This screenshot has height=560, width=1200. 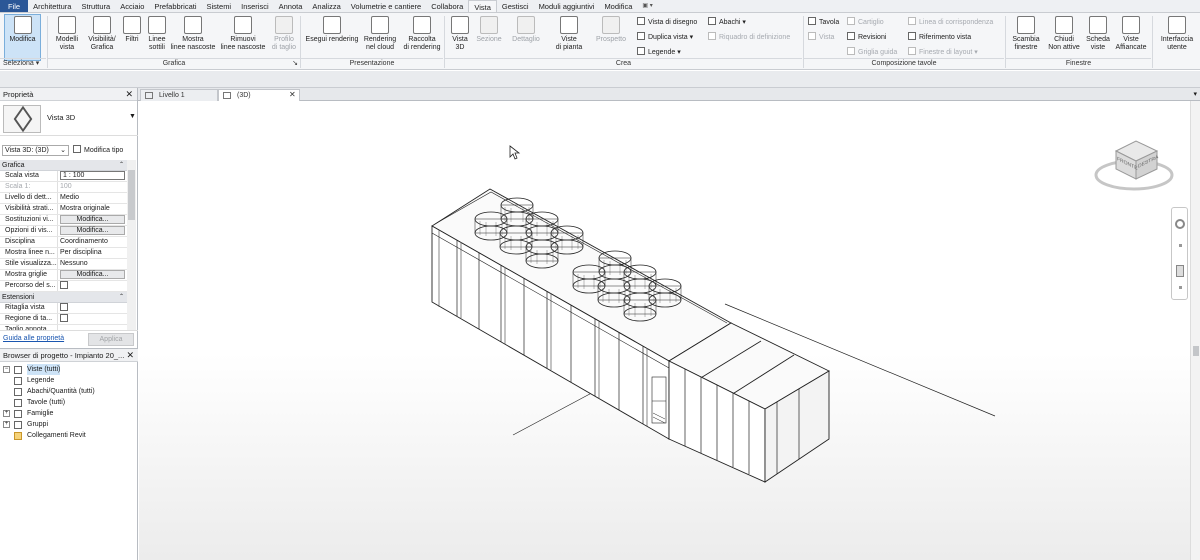 What do you see at coordinates (943, 52) in the screenshot?
I see `finestre-layout-button: Finestre di layout ▾` at bounding box center [943, 52].